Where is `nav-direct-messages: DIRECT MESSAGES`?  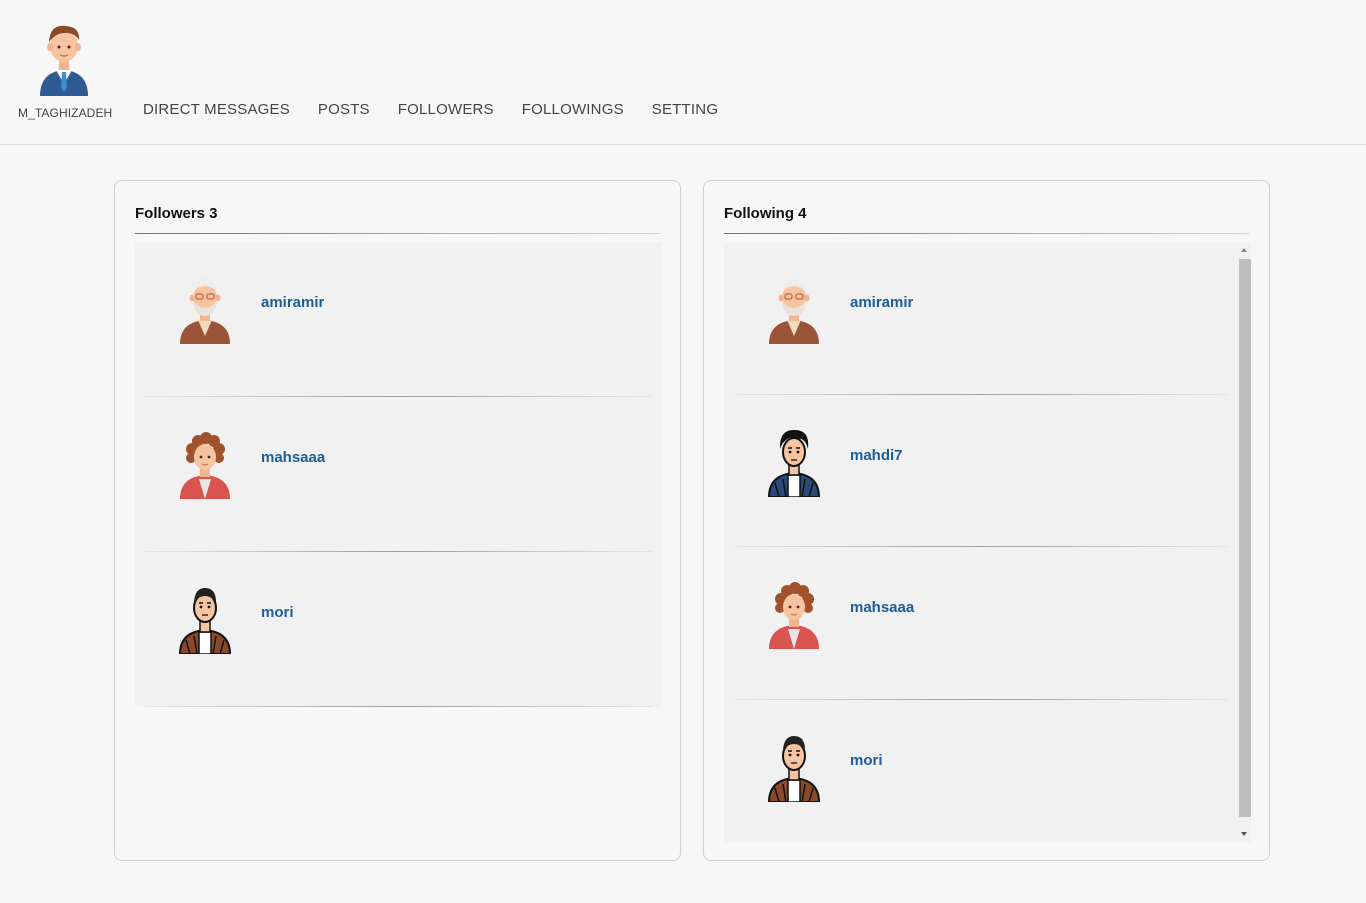 nav-direct-messages: DIRECT MESSAGES is located at coordinates (216, 109).